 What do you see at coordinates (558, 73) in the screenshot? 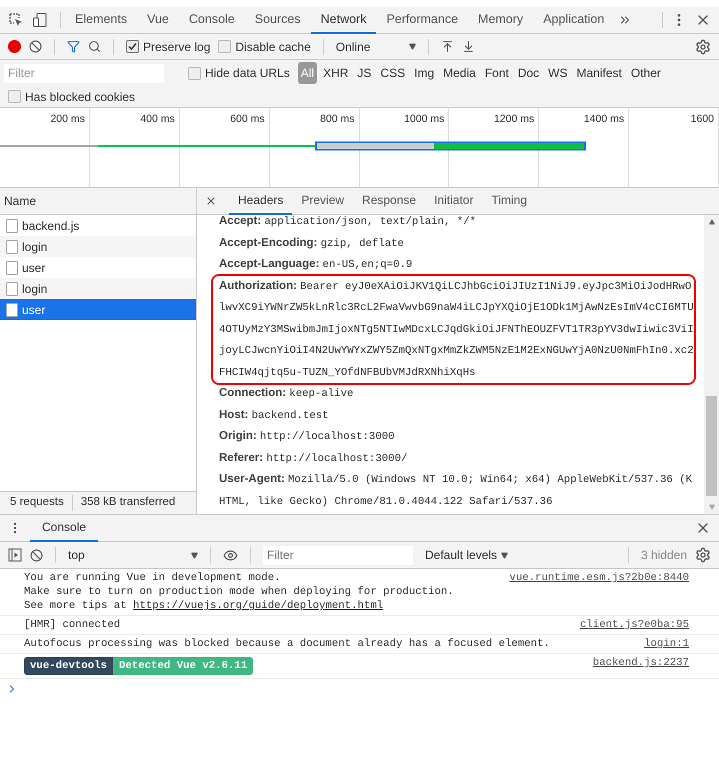
I see `type-filter: WS` at bounding box center [558, 73].